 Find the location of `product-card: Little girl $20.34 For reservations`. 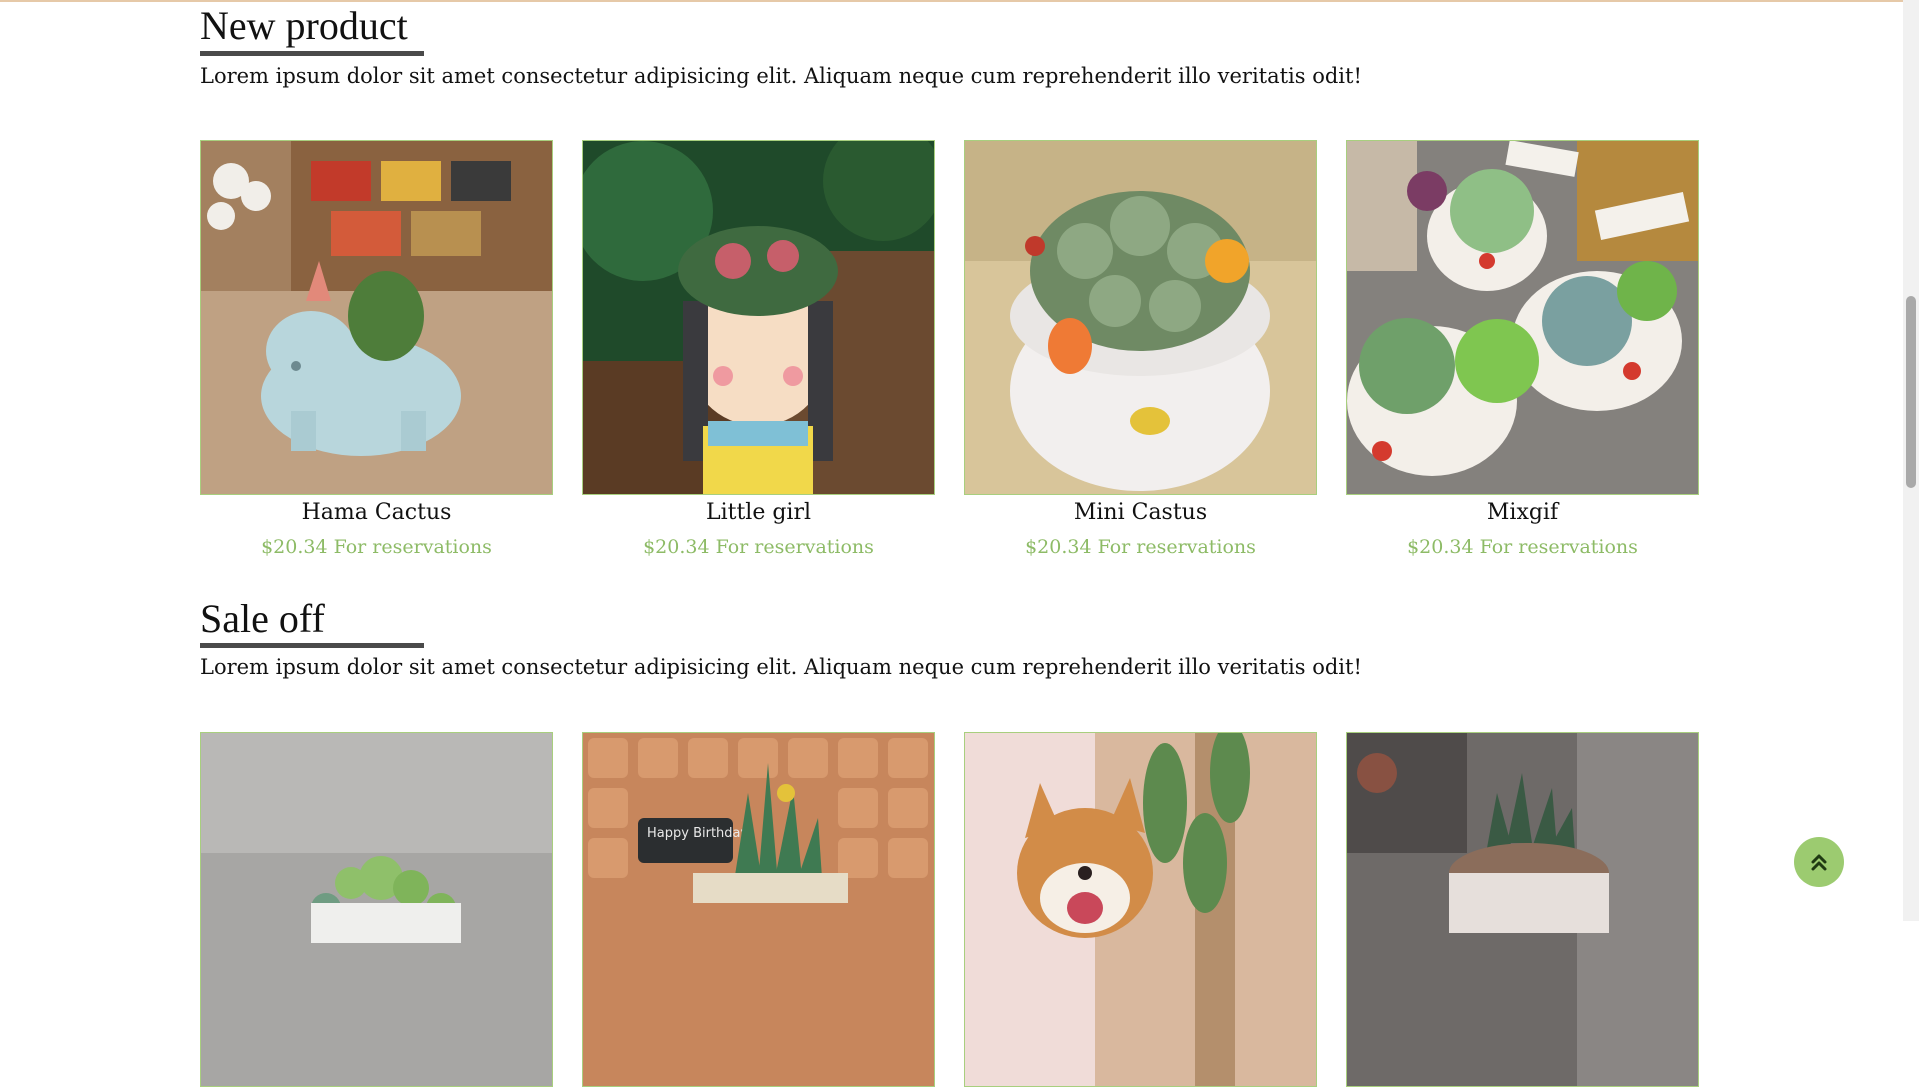

product-card: Little girl $20.34 For reservations is located at coordinates (758, 350).